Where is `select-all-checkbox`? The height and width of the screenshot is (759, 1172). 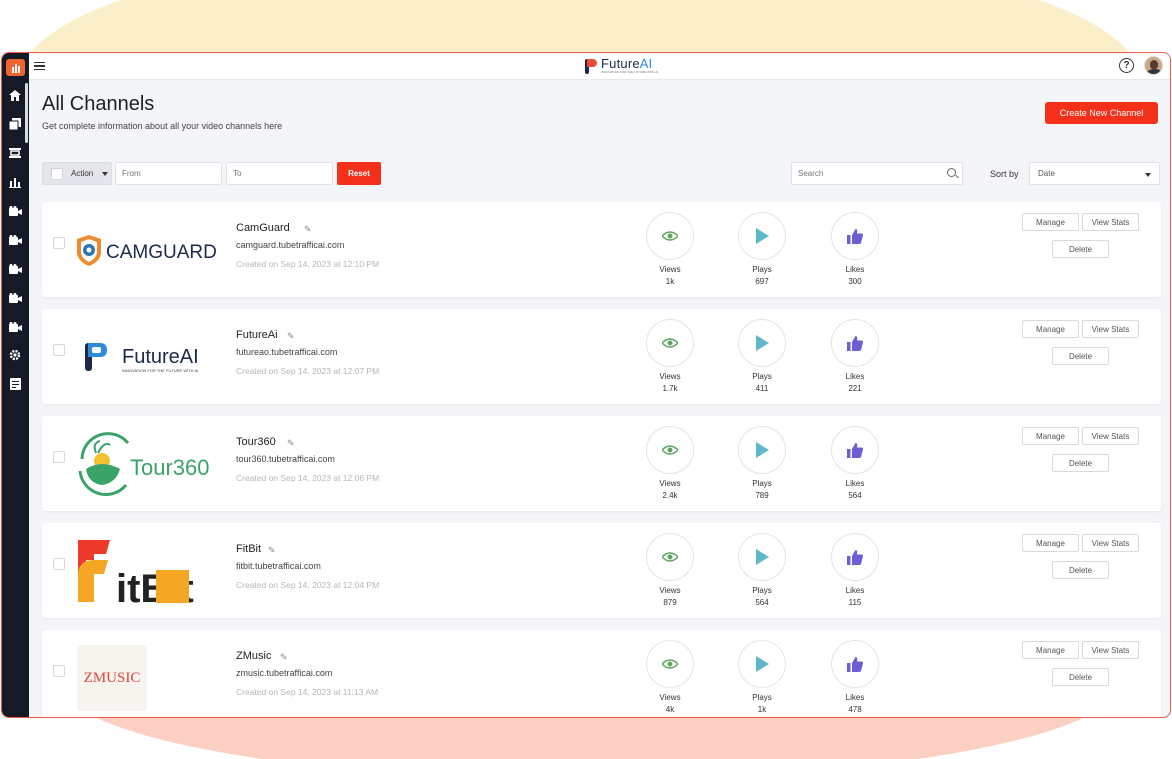 select-all-checkbox is located at coordinates (57, 174).